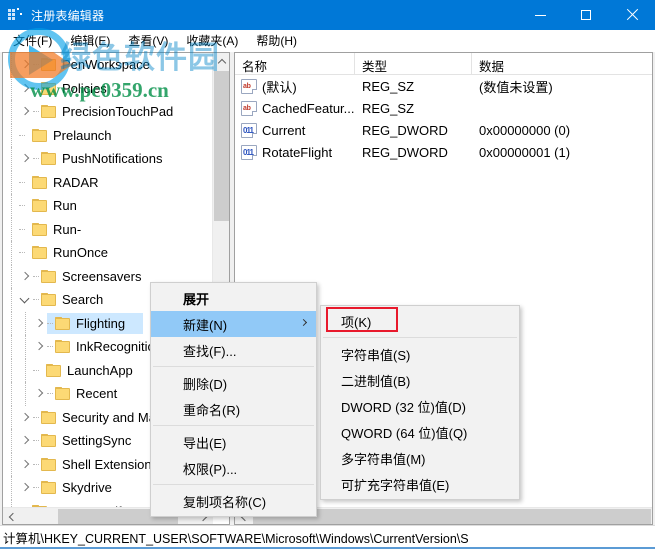 The width and height of the screenshot is (655, 549). What do you see at coordinates (108, 229) in the screenshot?
I see `tree-item: Run-` at bounding box center [108, 229].